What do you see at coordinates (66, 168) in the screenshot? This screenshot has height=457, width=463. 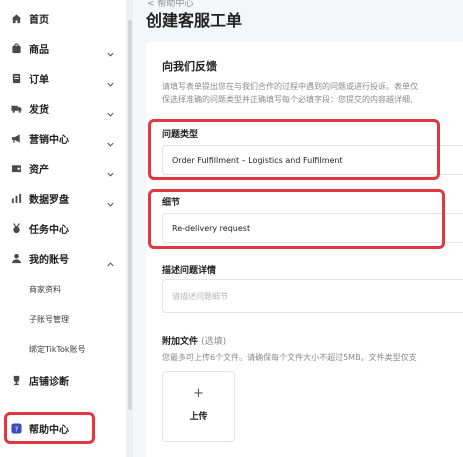 I see `sidebar-item-assets: 资产` at bounding box center [66, 168].